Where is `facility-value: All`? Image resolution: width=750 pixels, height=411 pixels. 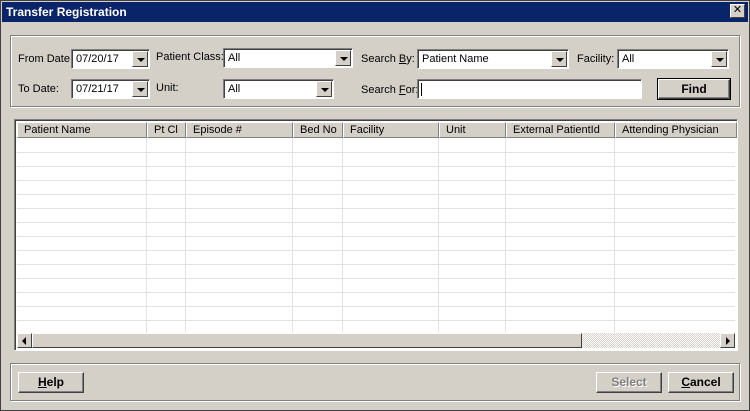 facility-value: All is located at coordinates (628, 59).